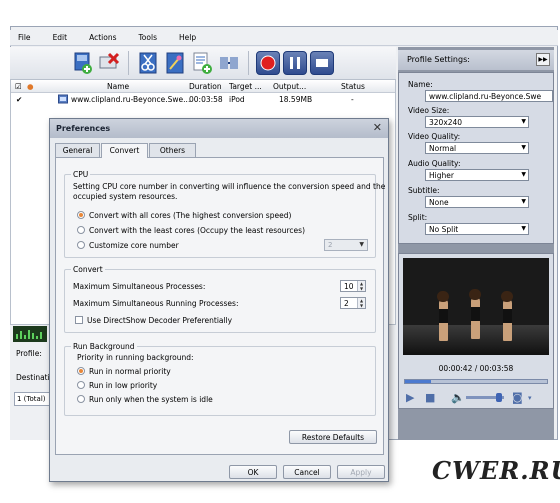 The image size is (560, 503). What do you see at coordinates (296, 99) in the screenshot?
I see `row-output: 18.59MB` at bounding box center [296, 99].